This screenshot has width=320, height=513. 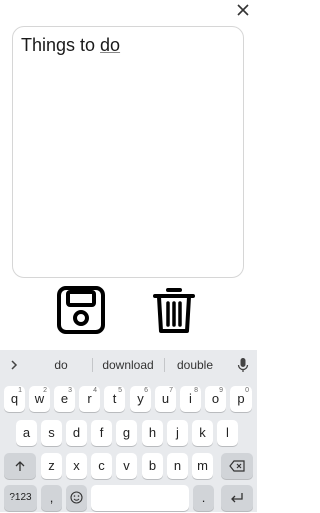 I want to click on microphone-icon, so click(x=243, y=365).